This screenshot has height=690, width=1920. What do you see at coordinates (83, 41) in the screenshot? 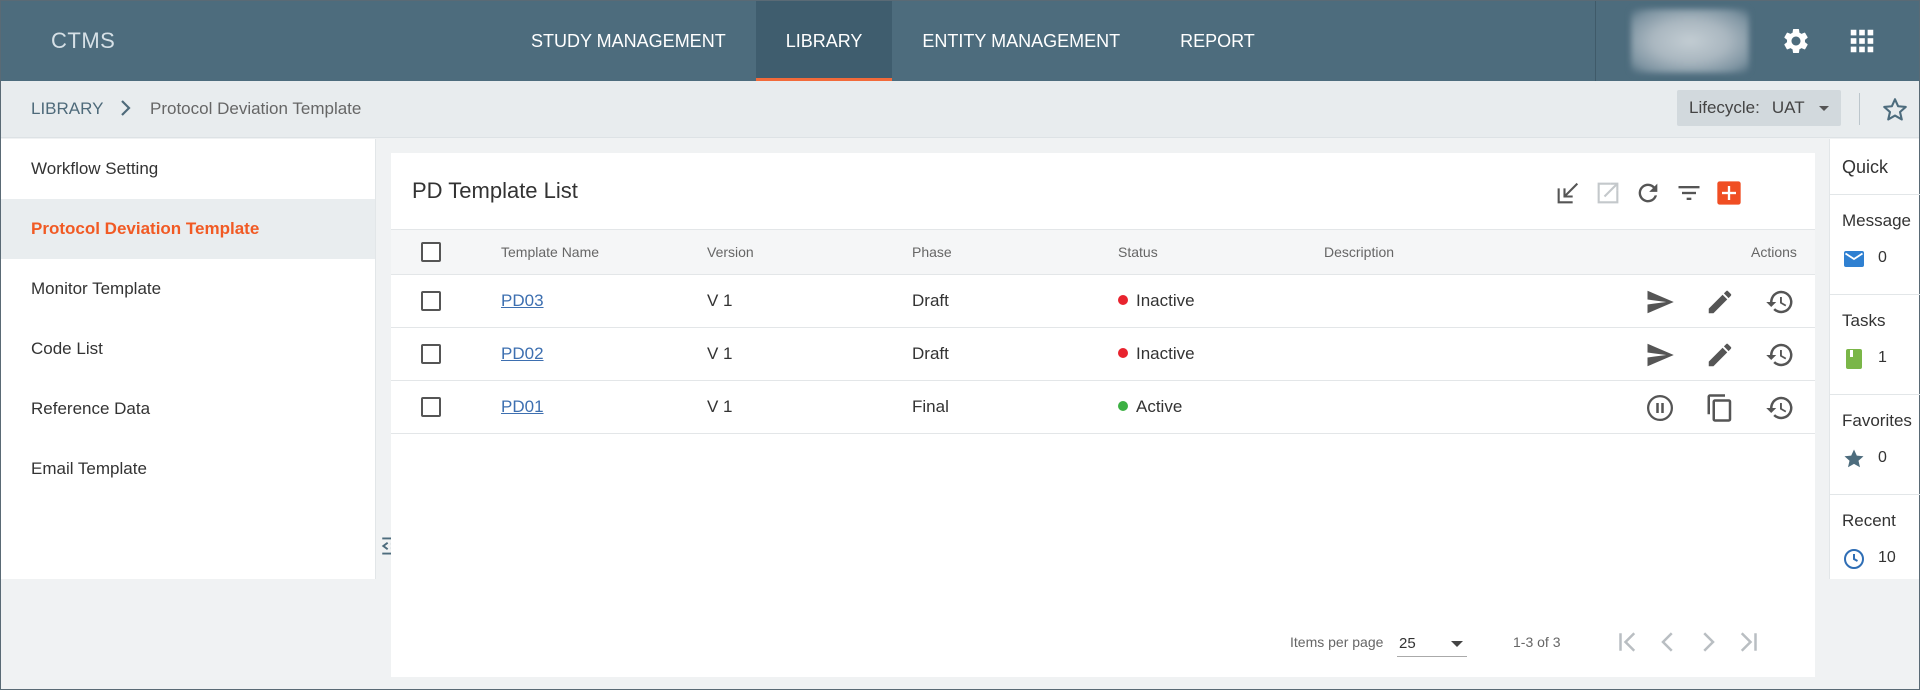
I see `app-brand: CTMS` at bounding box center [83, 41].